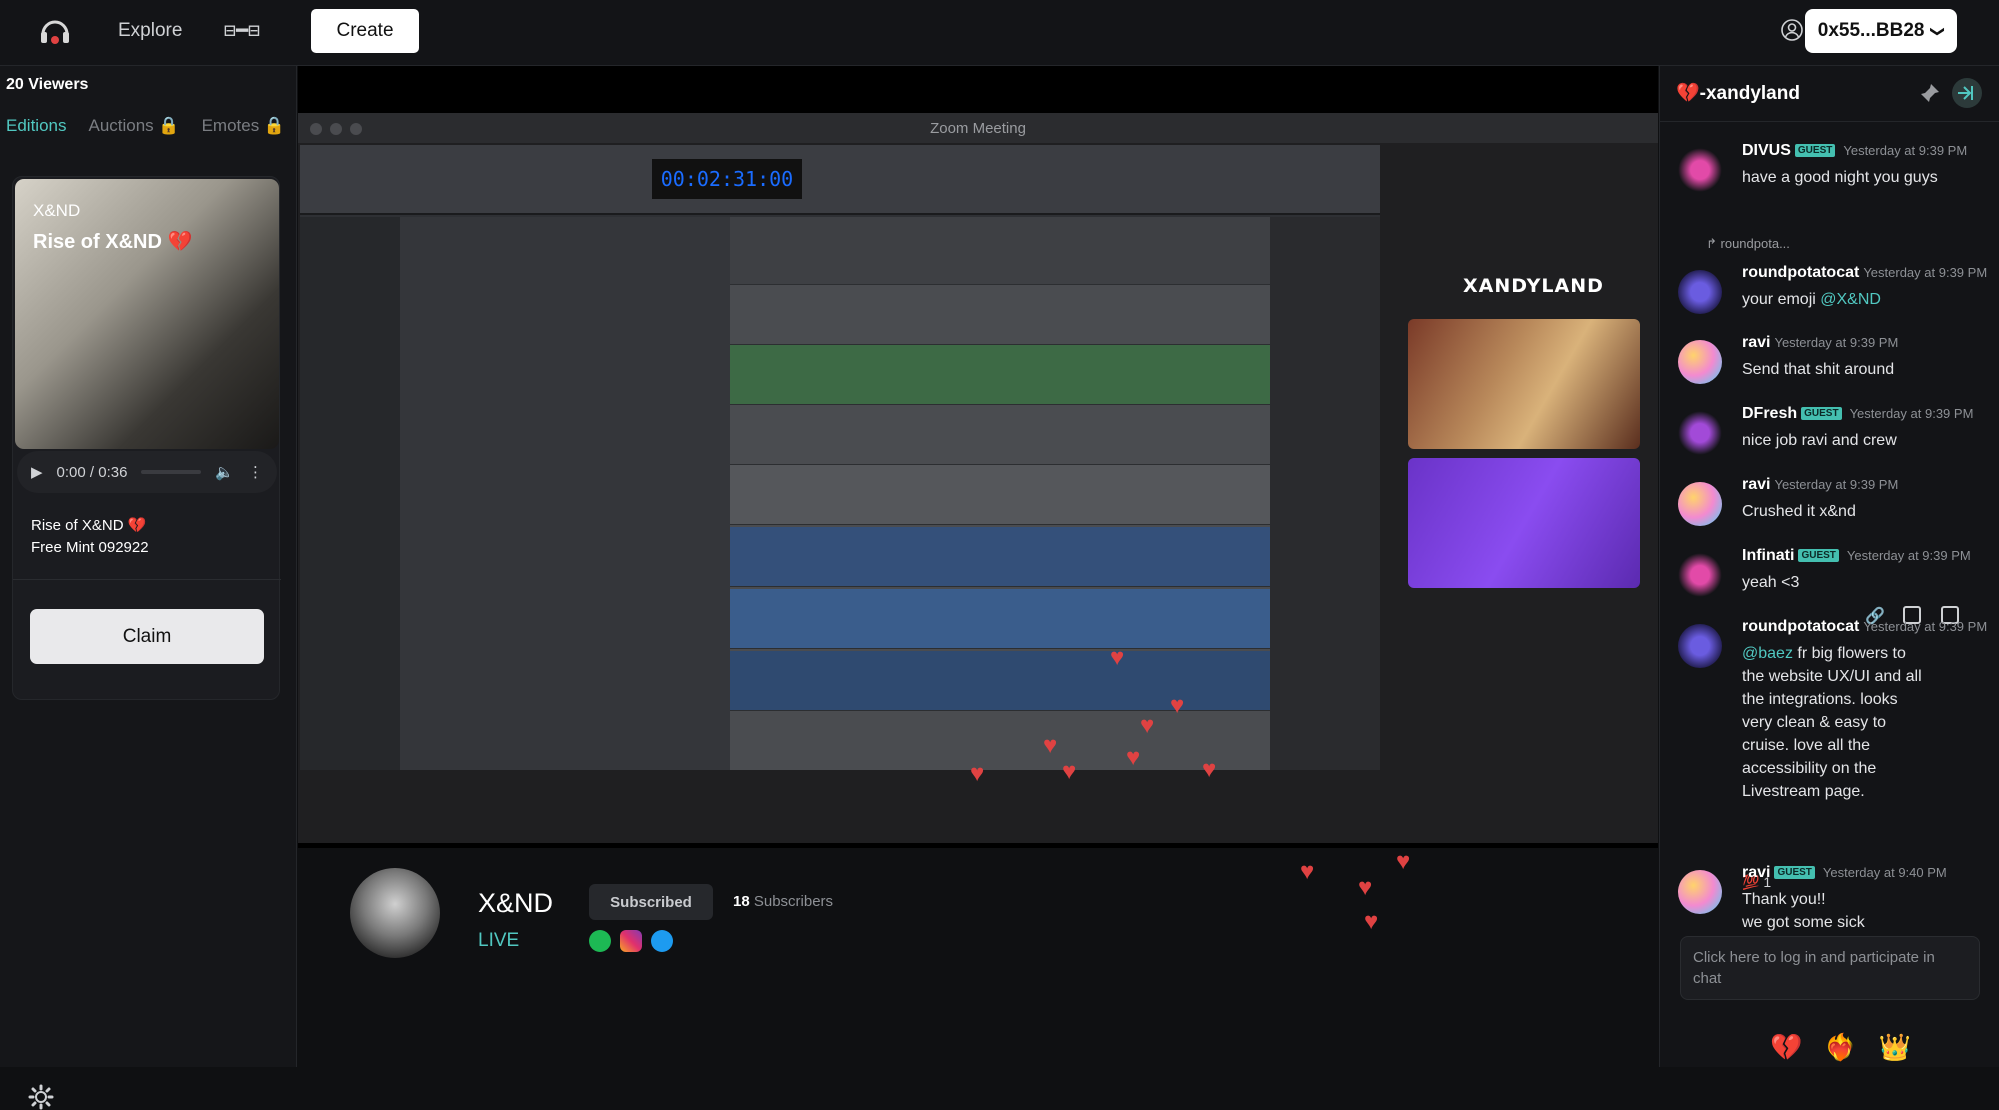  I want to click on divider, so click(147, 579).